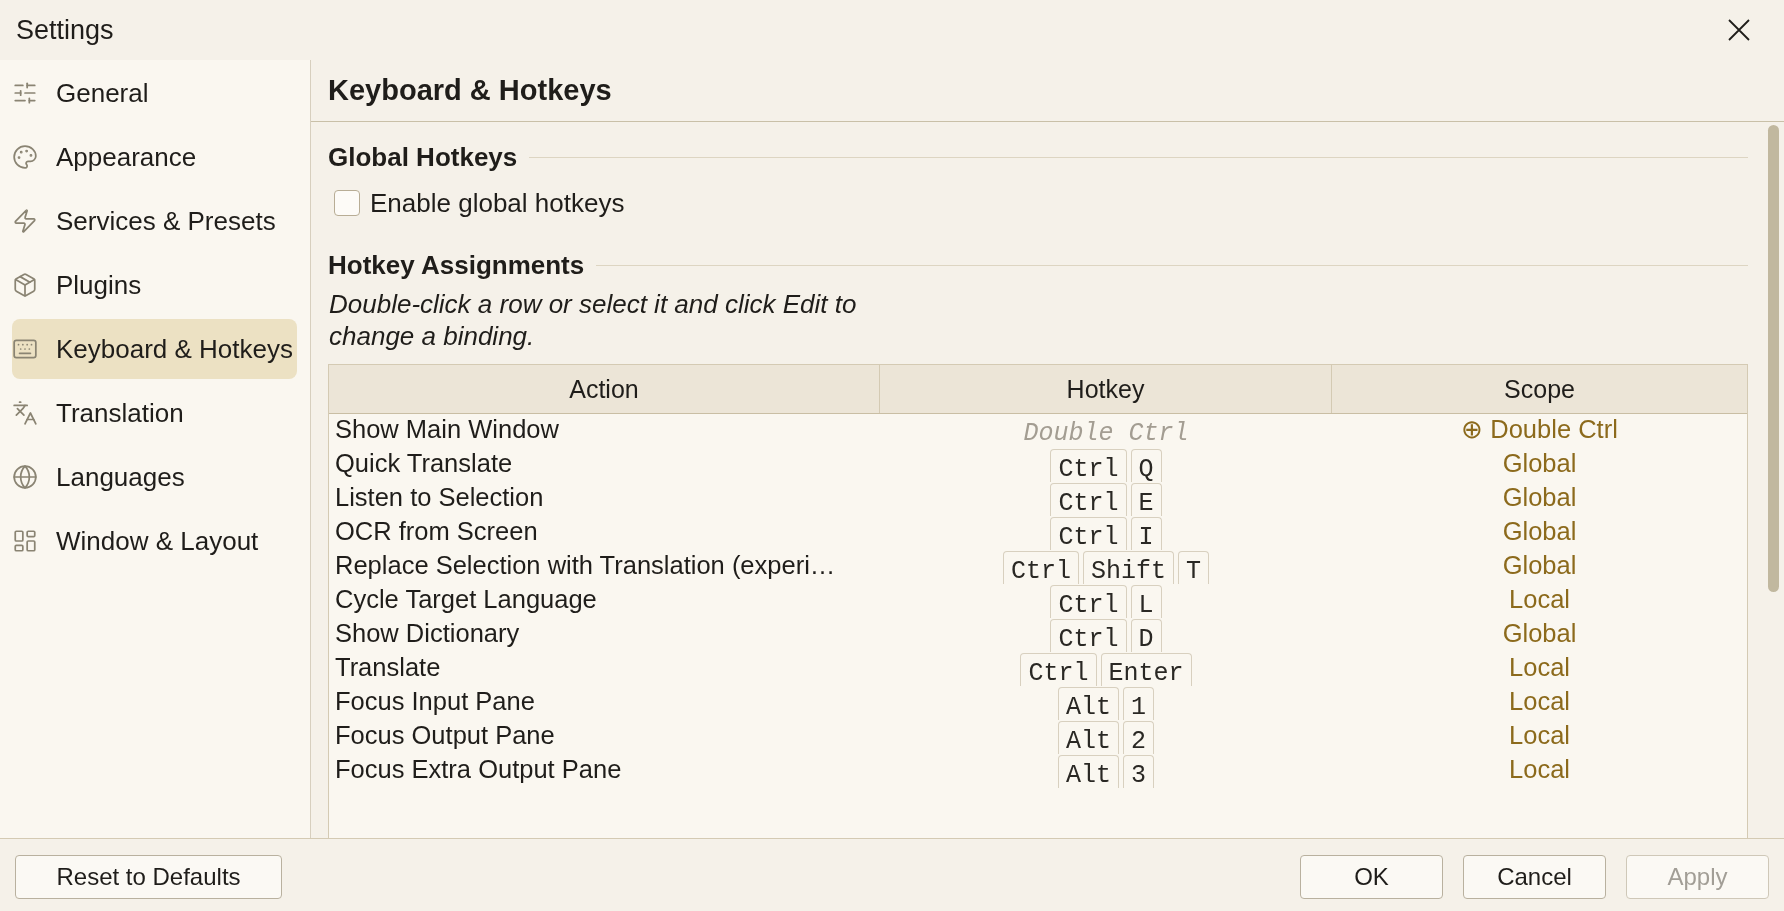 This screenshot has width=1784, height=911. I want to click on window-title: Settings, so click(65, 30).